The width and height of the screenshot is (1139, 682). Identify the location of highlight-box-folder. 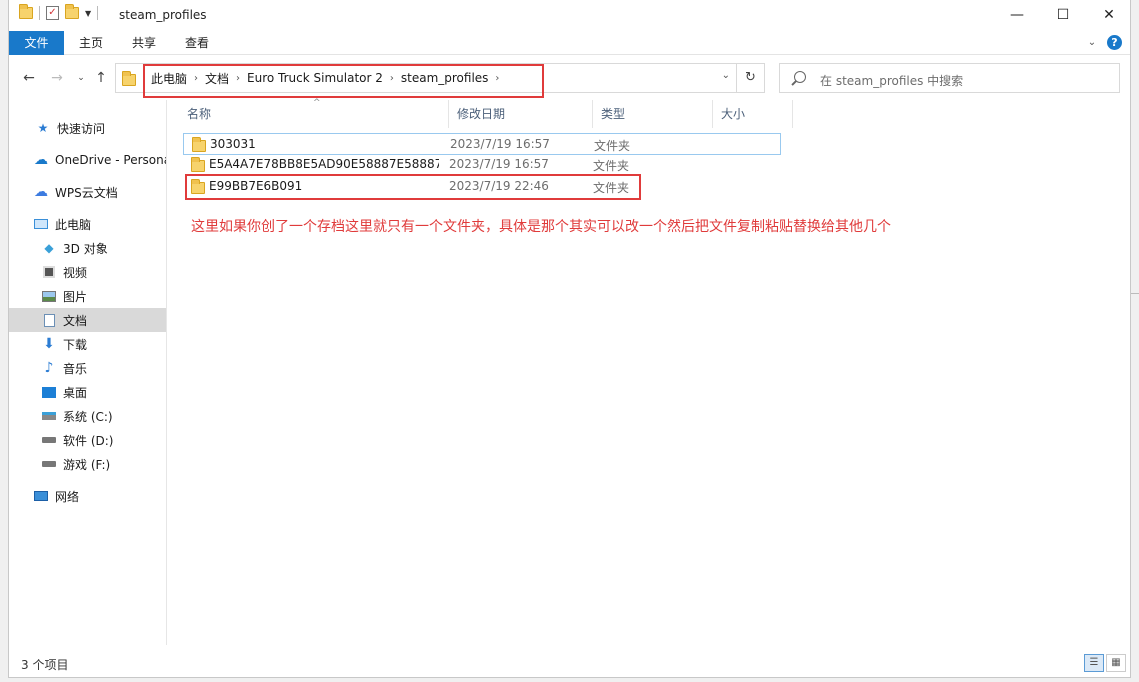
(413, 187).